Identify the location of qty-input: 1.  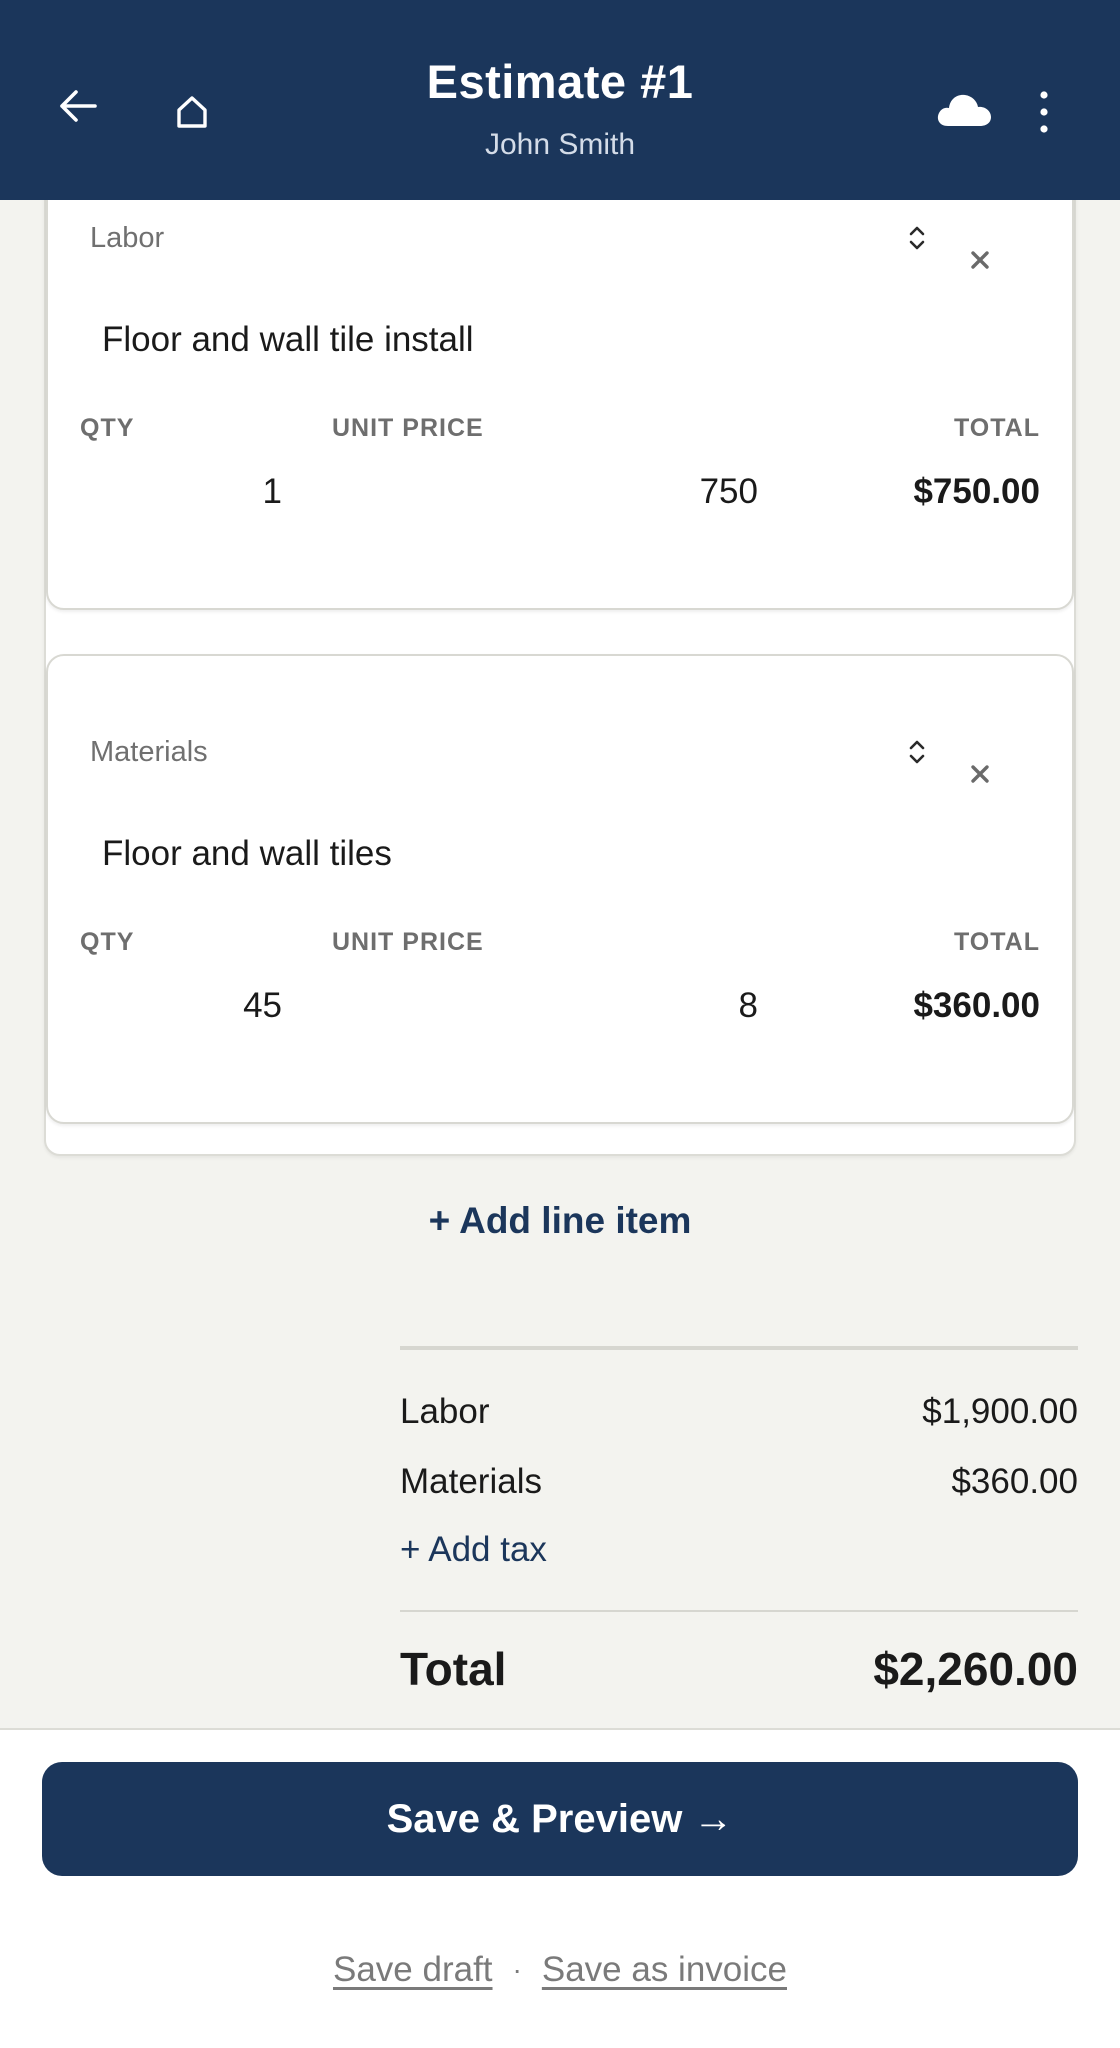
(272, 492).